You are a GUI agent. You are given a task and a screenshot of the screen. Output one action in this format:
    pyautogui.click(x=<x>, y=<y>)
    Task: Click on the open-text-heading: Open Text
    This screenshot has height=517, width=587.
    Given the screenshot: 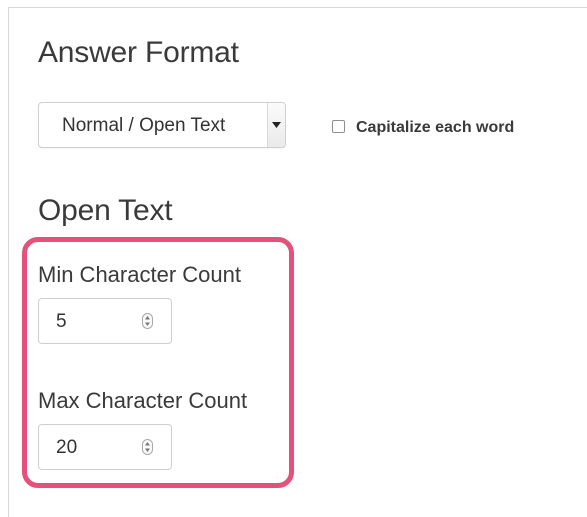 What is the action you would take?
    pyautogui.click(x=105, y=210)
    